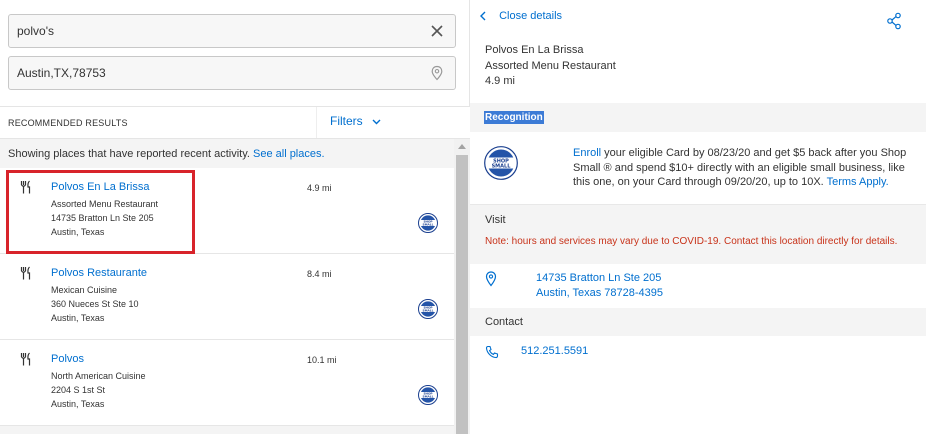 The height and width of the screenshot is (434, 926). What do you see at coordinates (67, 359) in the screenshot?
I see `result-name: Polvos` at bounding box center [67, 359].